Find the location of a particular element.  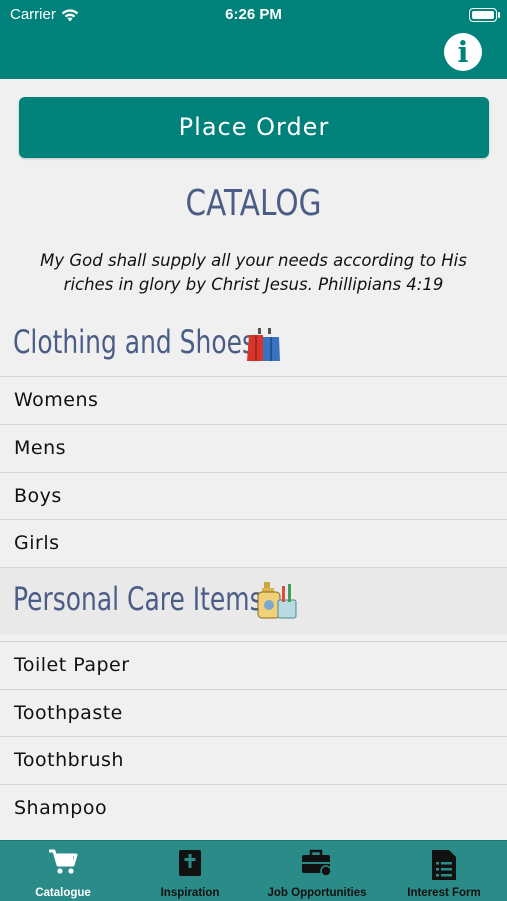

tab-catalogue: Catalogue is located at coordinates (63, 871).